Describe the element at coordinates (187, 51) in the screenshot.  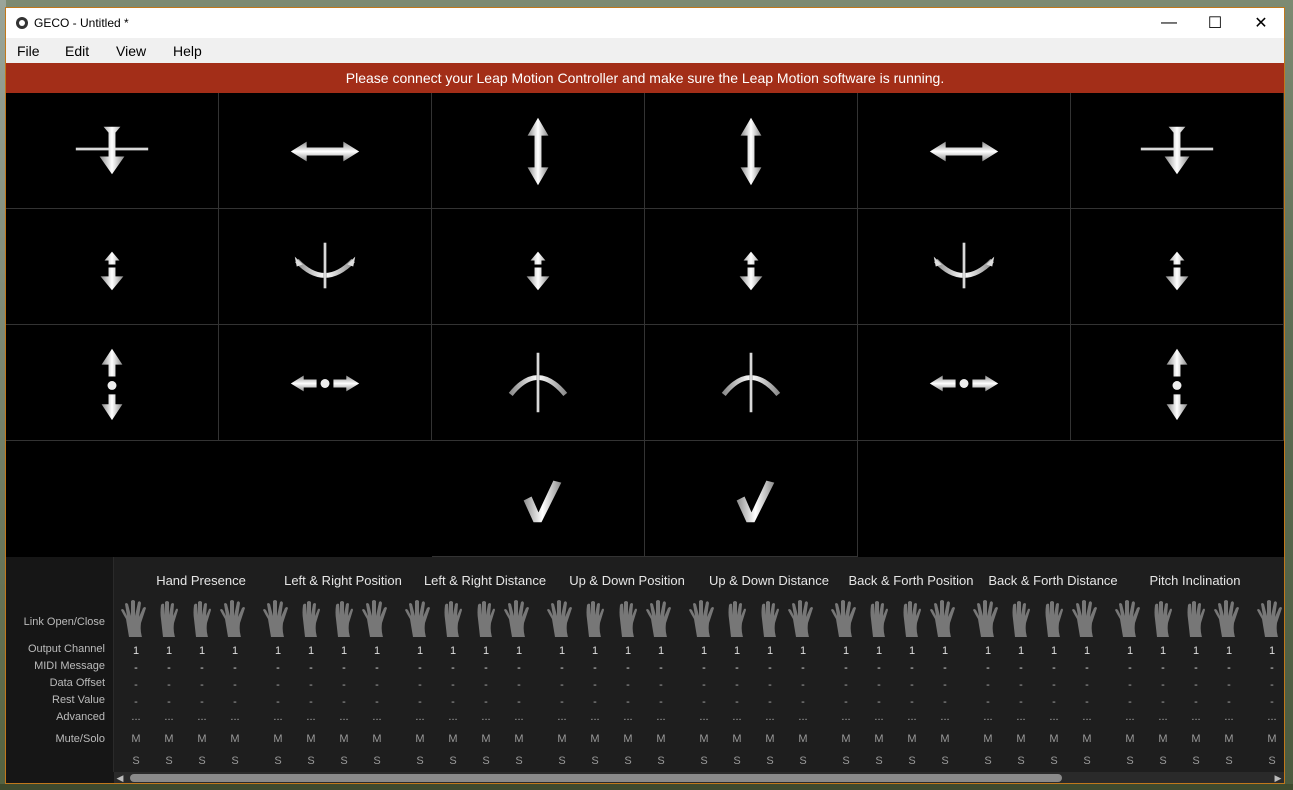
I see `menu-help: Help` at that location.